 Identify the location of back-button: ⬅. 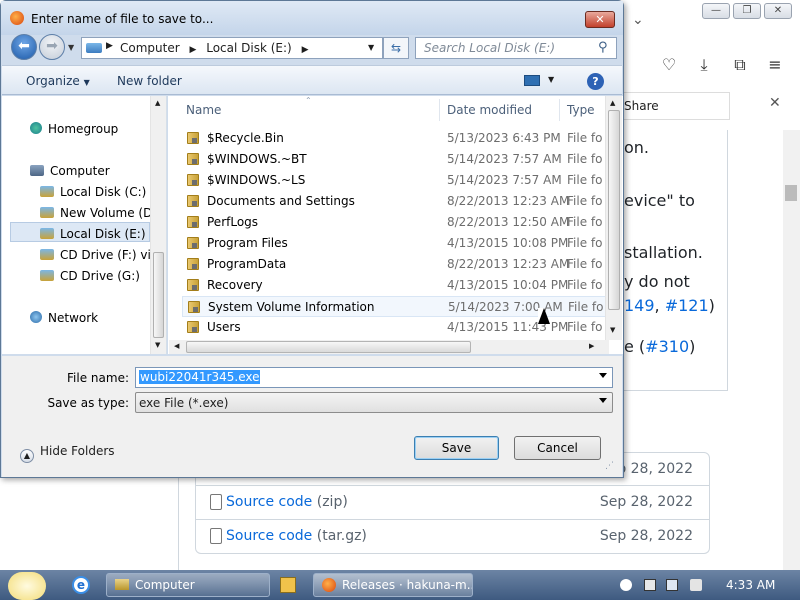
(24, 47).